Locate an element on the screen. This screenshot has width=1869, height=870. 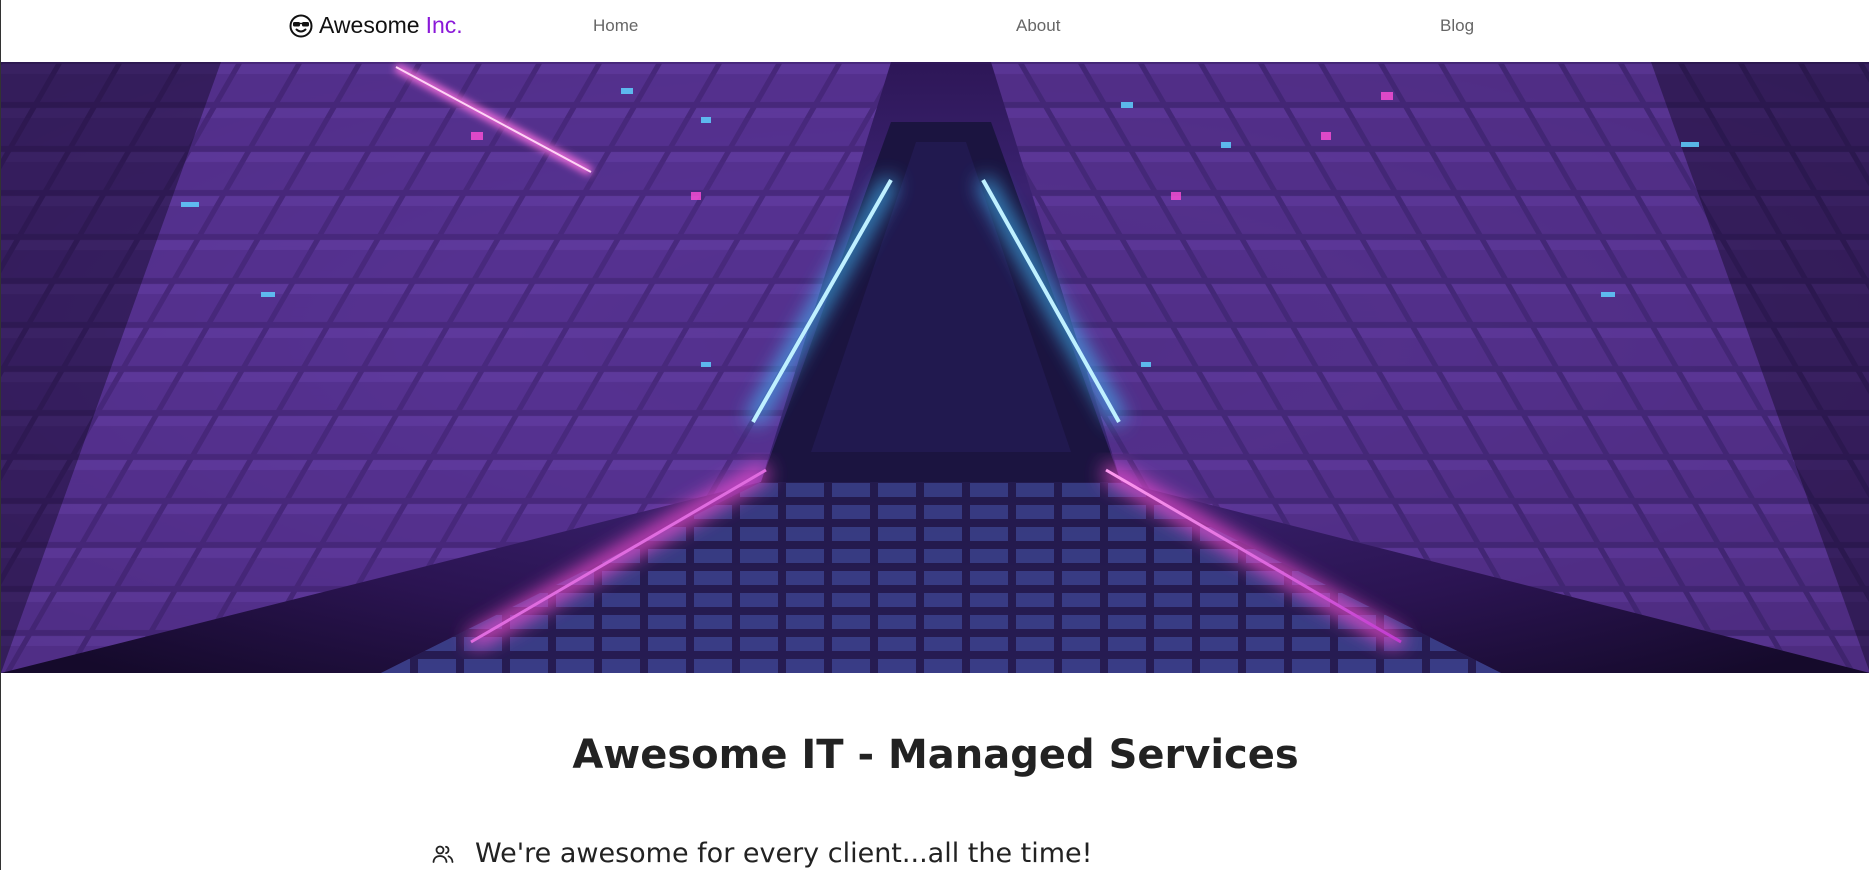
sunglasses-face-icon is located at coordinates (301, 26).